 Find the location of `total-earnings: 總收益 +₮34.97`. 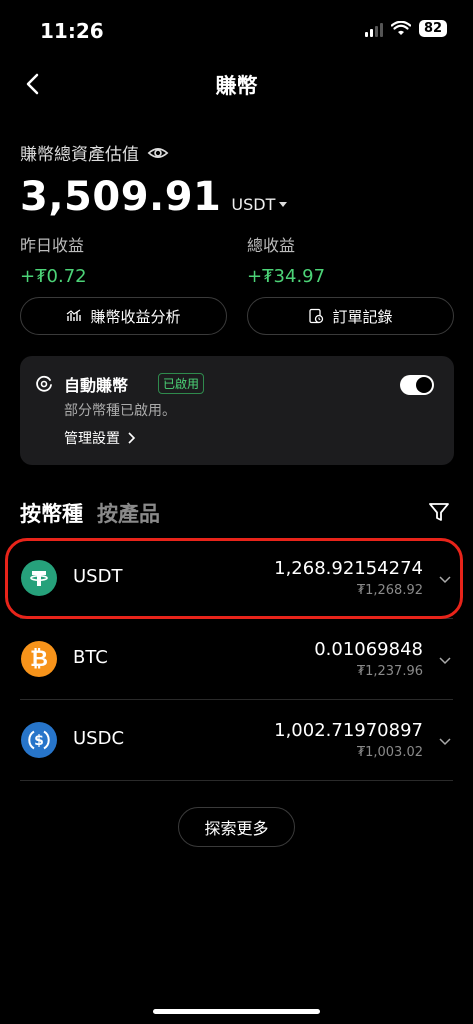

total-earnings: 總收益 +₮34.97 is located at coordinates (286, 259).